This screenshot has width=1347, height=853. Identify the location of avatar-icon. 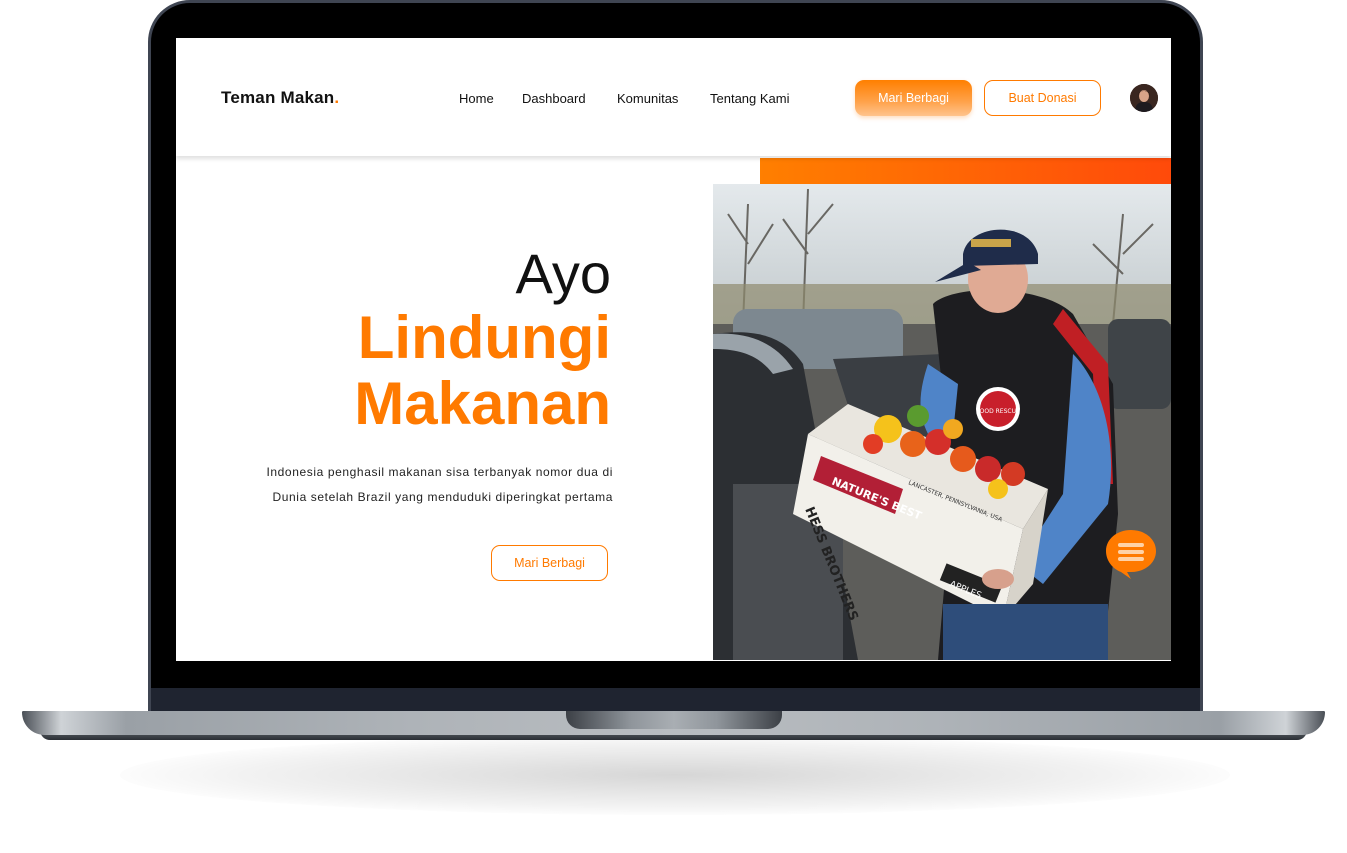
(1144, 98).